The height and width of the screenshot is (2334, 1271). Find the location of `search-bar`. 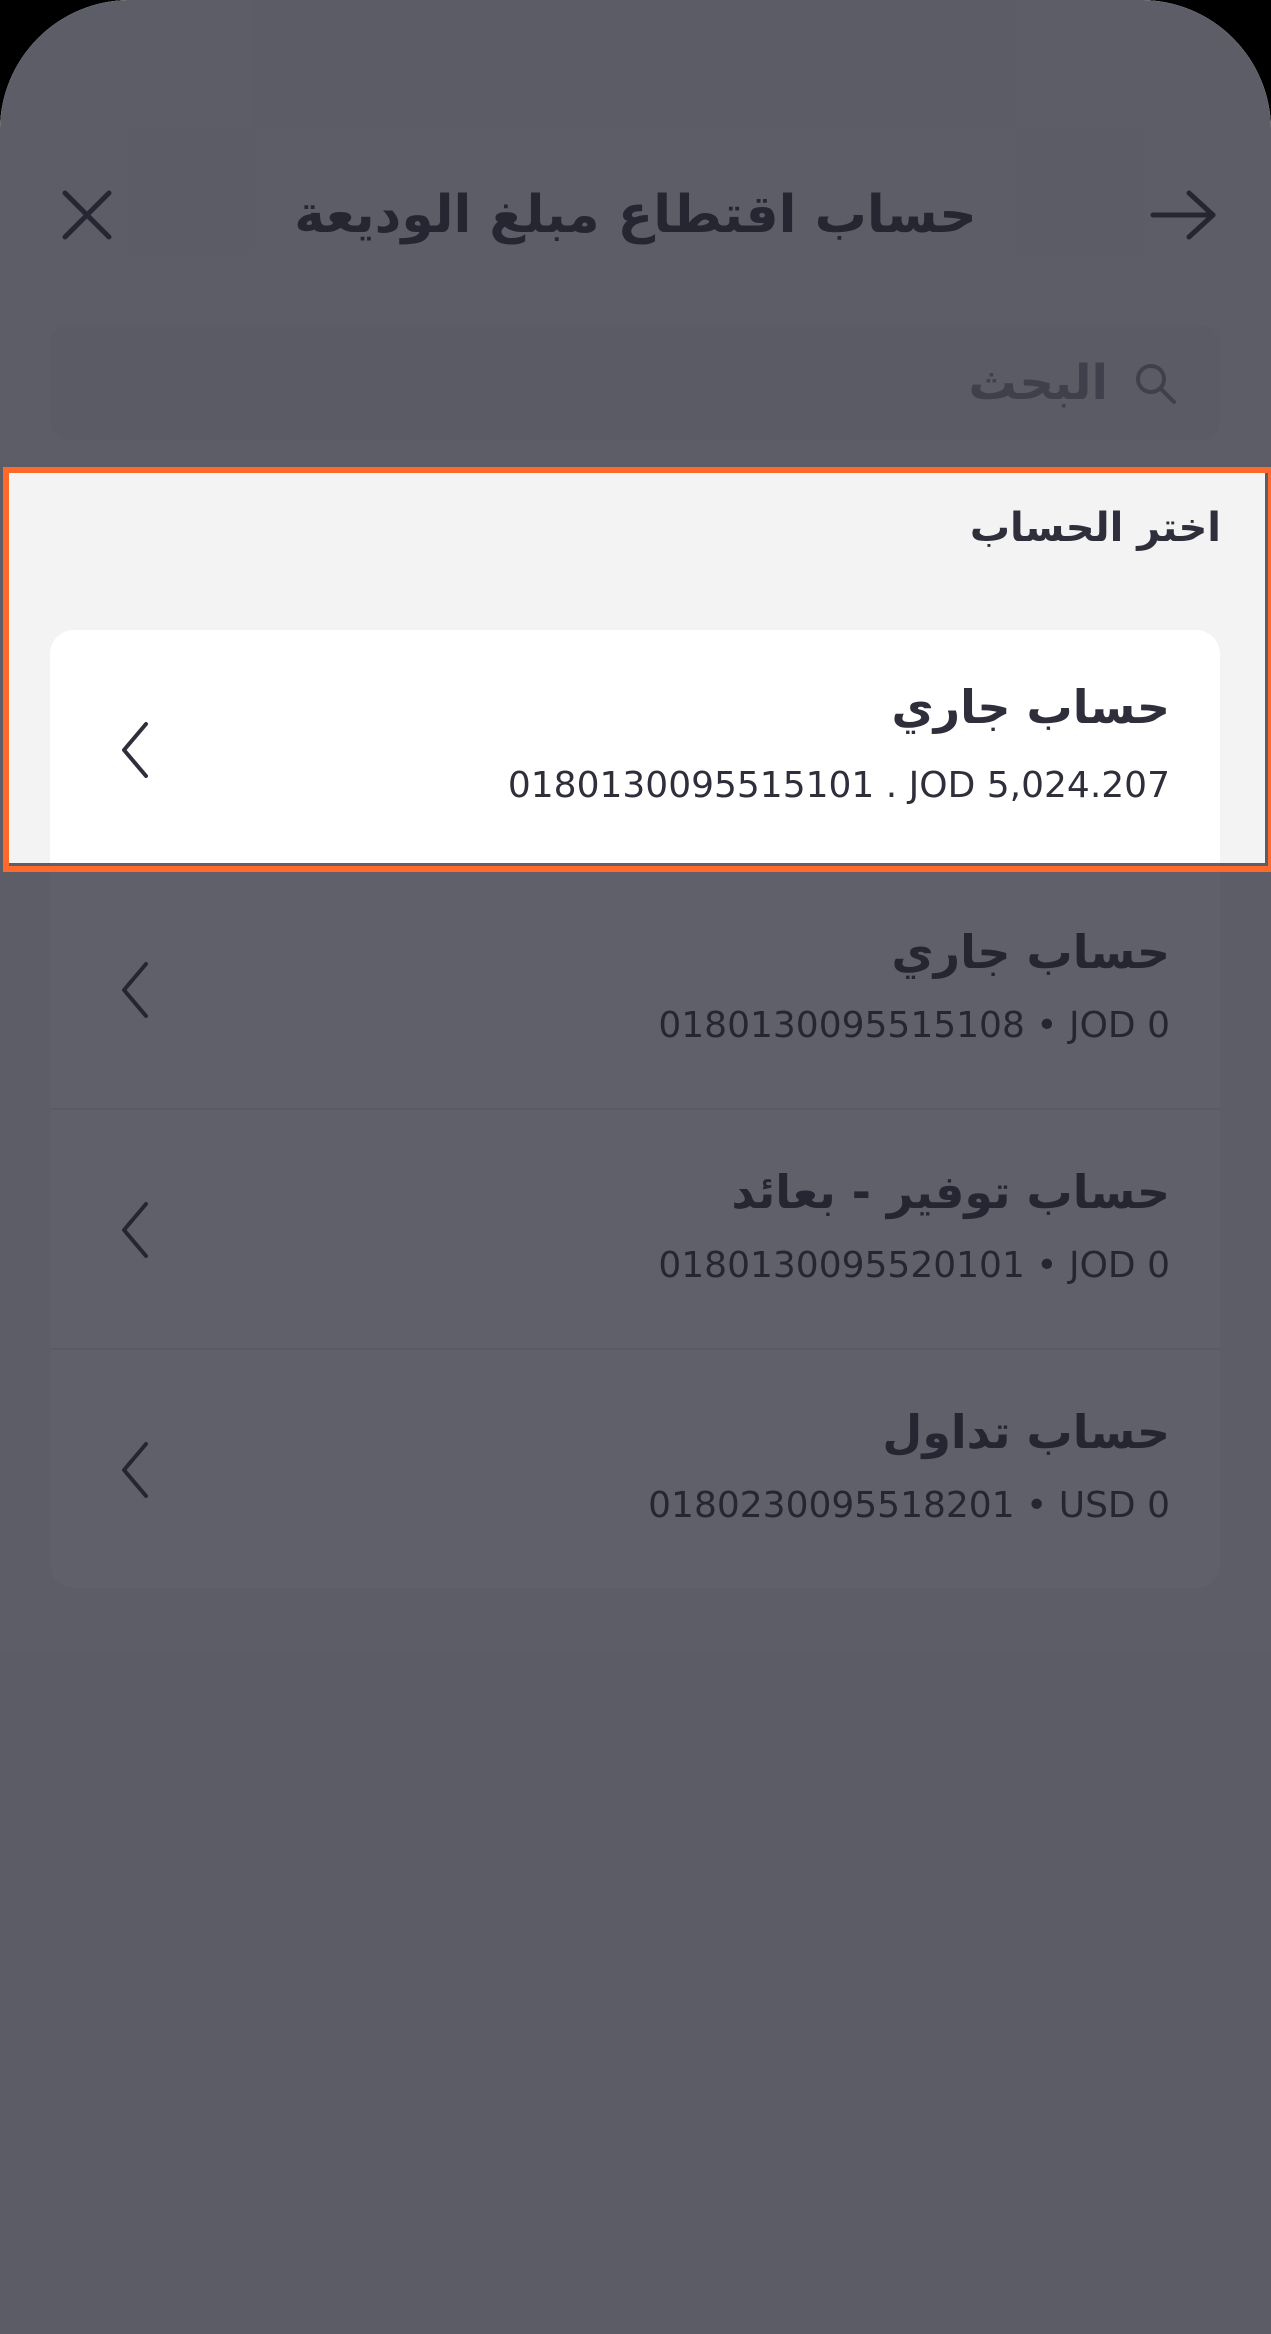

search-bar is located at coordinates (635, 382).